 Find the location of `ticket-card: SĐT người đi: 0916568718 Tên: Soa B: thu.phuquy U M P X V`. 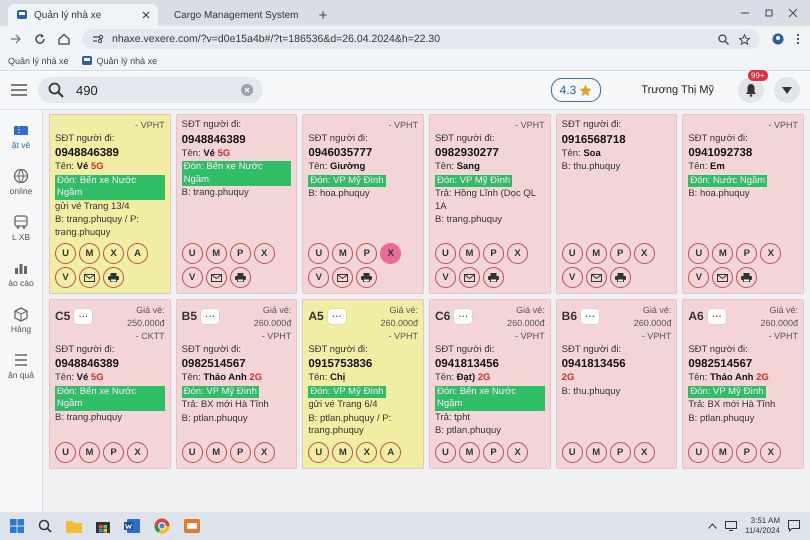

ticket-card: SĐT người đi: 0916568718 Tên: Soa B: thu.phuquy U M P X V is located at coordinates (617, 204).